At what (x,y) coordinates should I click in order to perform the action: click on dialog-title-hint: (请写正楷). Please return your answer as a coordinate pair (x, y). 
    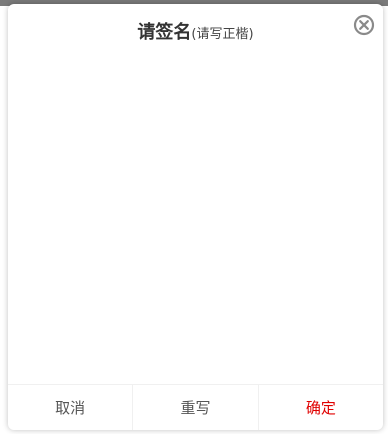
    Looking at the image, I should click on (222, 34).